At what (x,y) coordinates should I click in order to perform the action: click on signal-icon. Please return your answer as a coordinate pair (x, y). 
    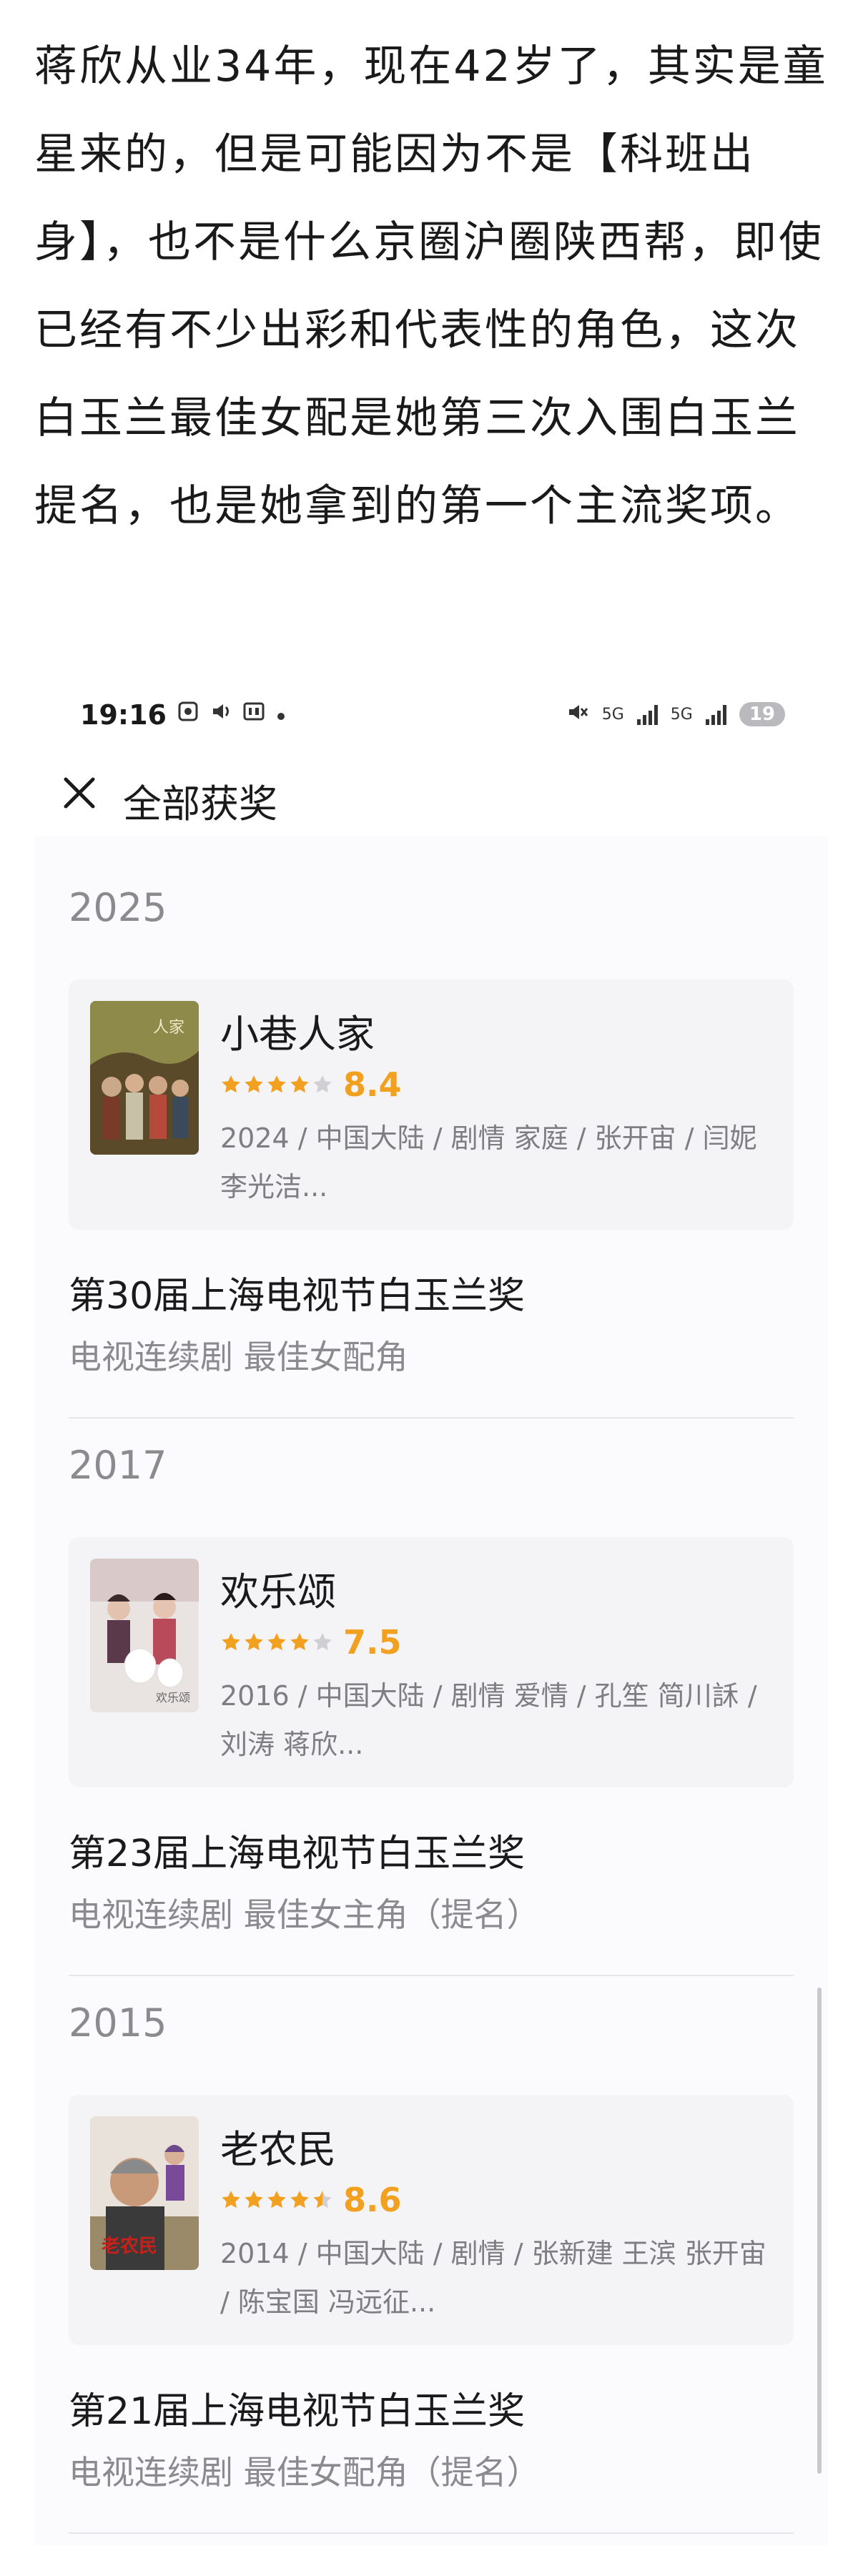
    Looking at the image, I should click on (647, 714).